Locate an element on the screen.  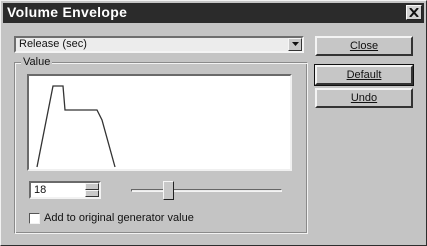
default-button-label: Default is located at coordinates (364, 75).